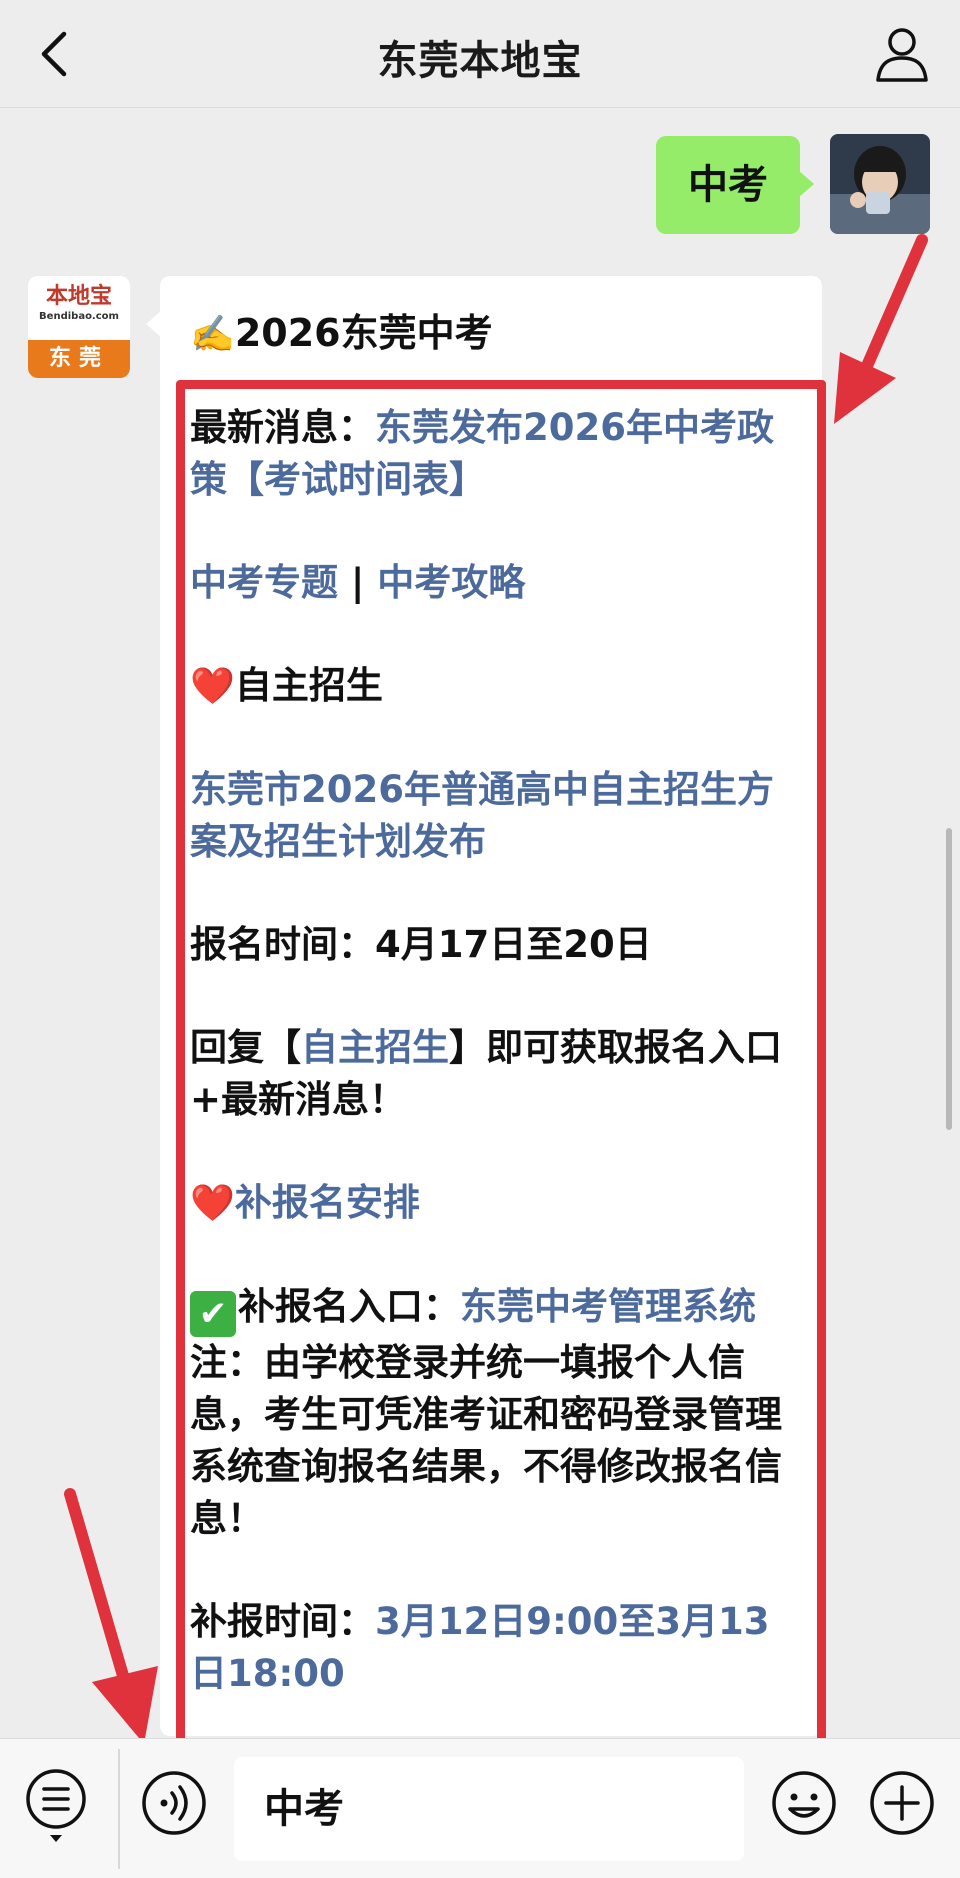 Image resolution: width=960 pixels, height=1878 pixels. Describe the element at coordinates (451, 582) in the screenshot. I see `exam-guide-link: 中考攻略` at that location.